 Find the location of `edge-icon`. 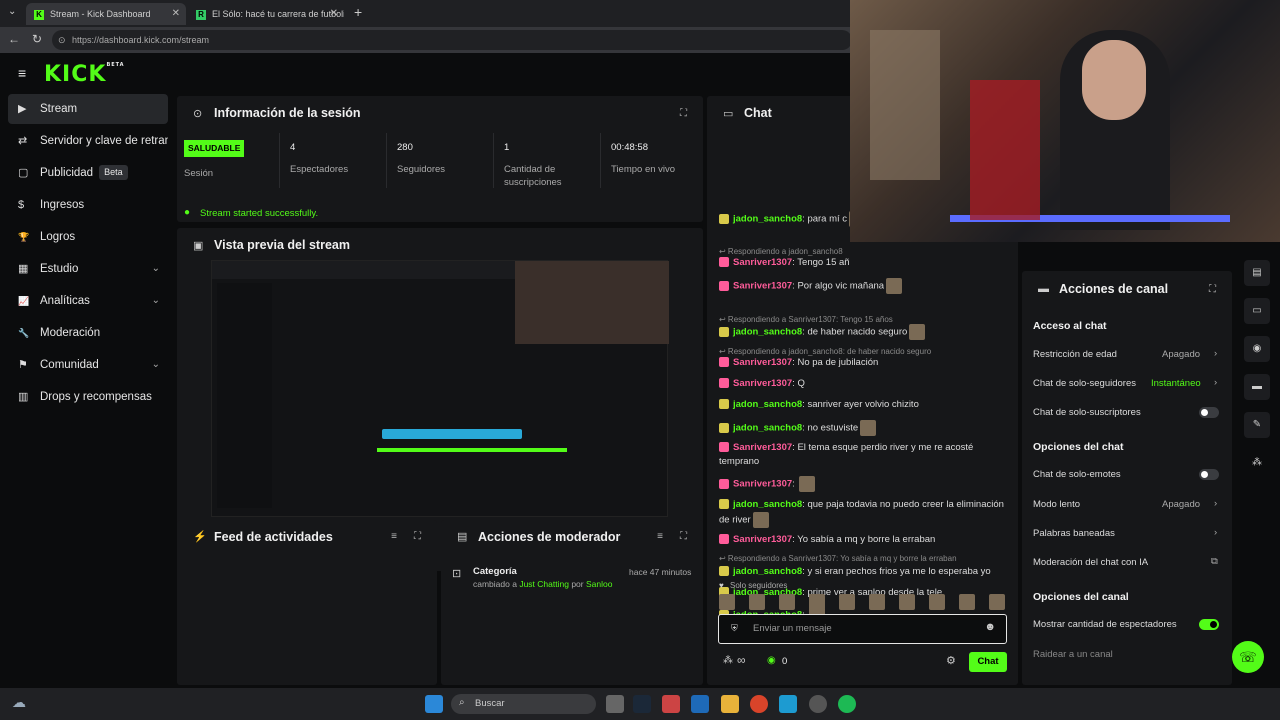

edge-icon is located at coordinates (788, 704).